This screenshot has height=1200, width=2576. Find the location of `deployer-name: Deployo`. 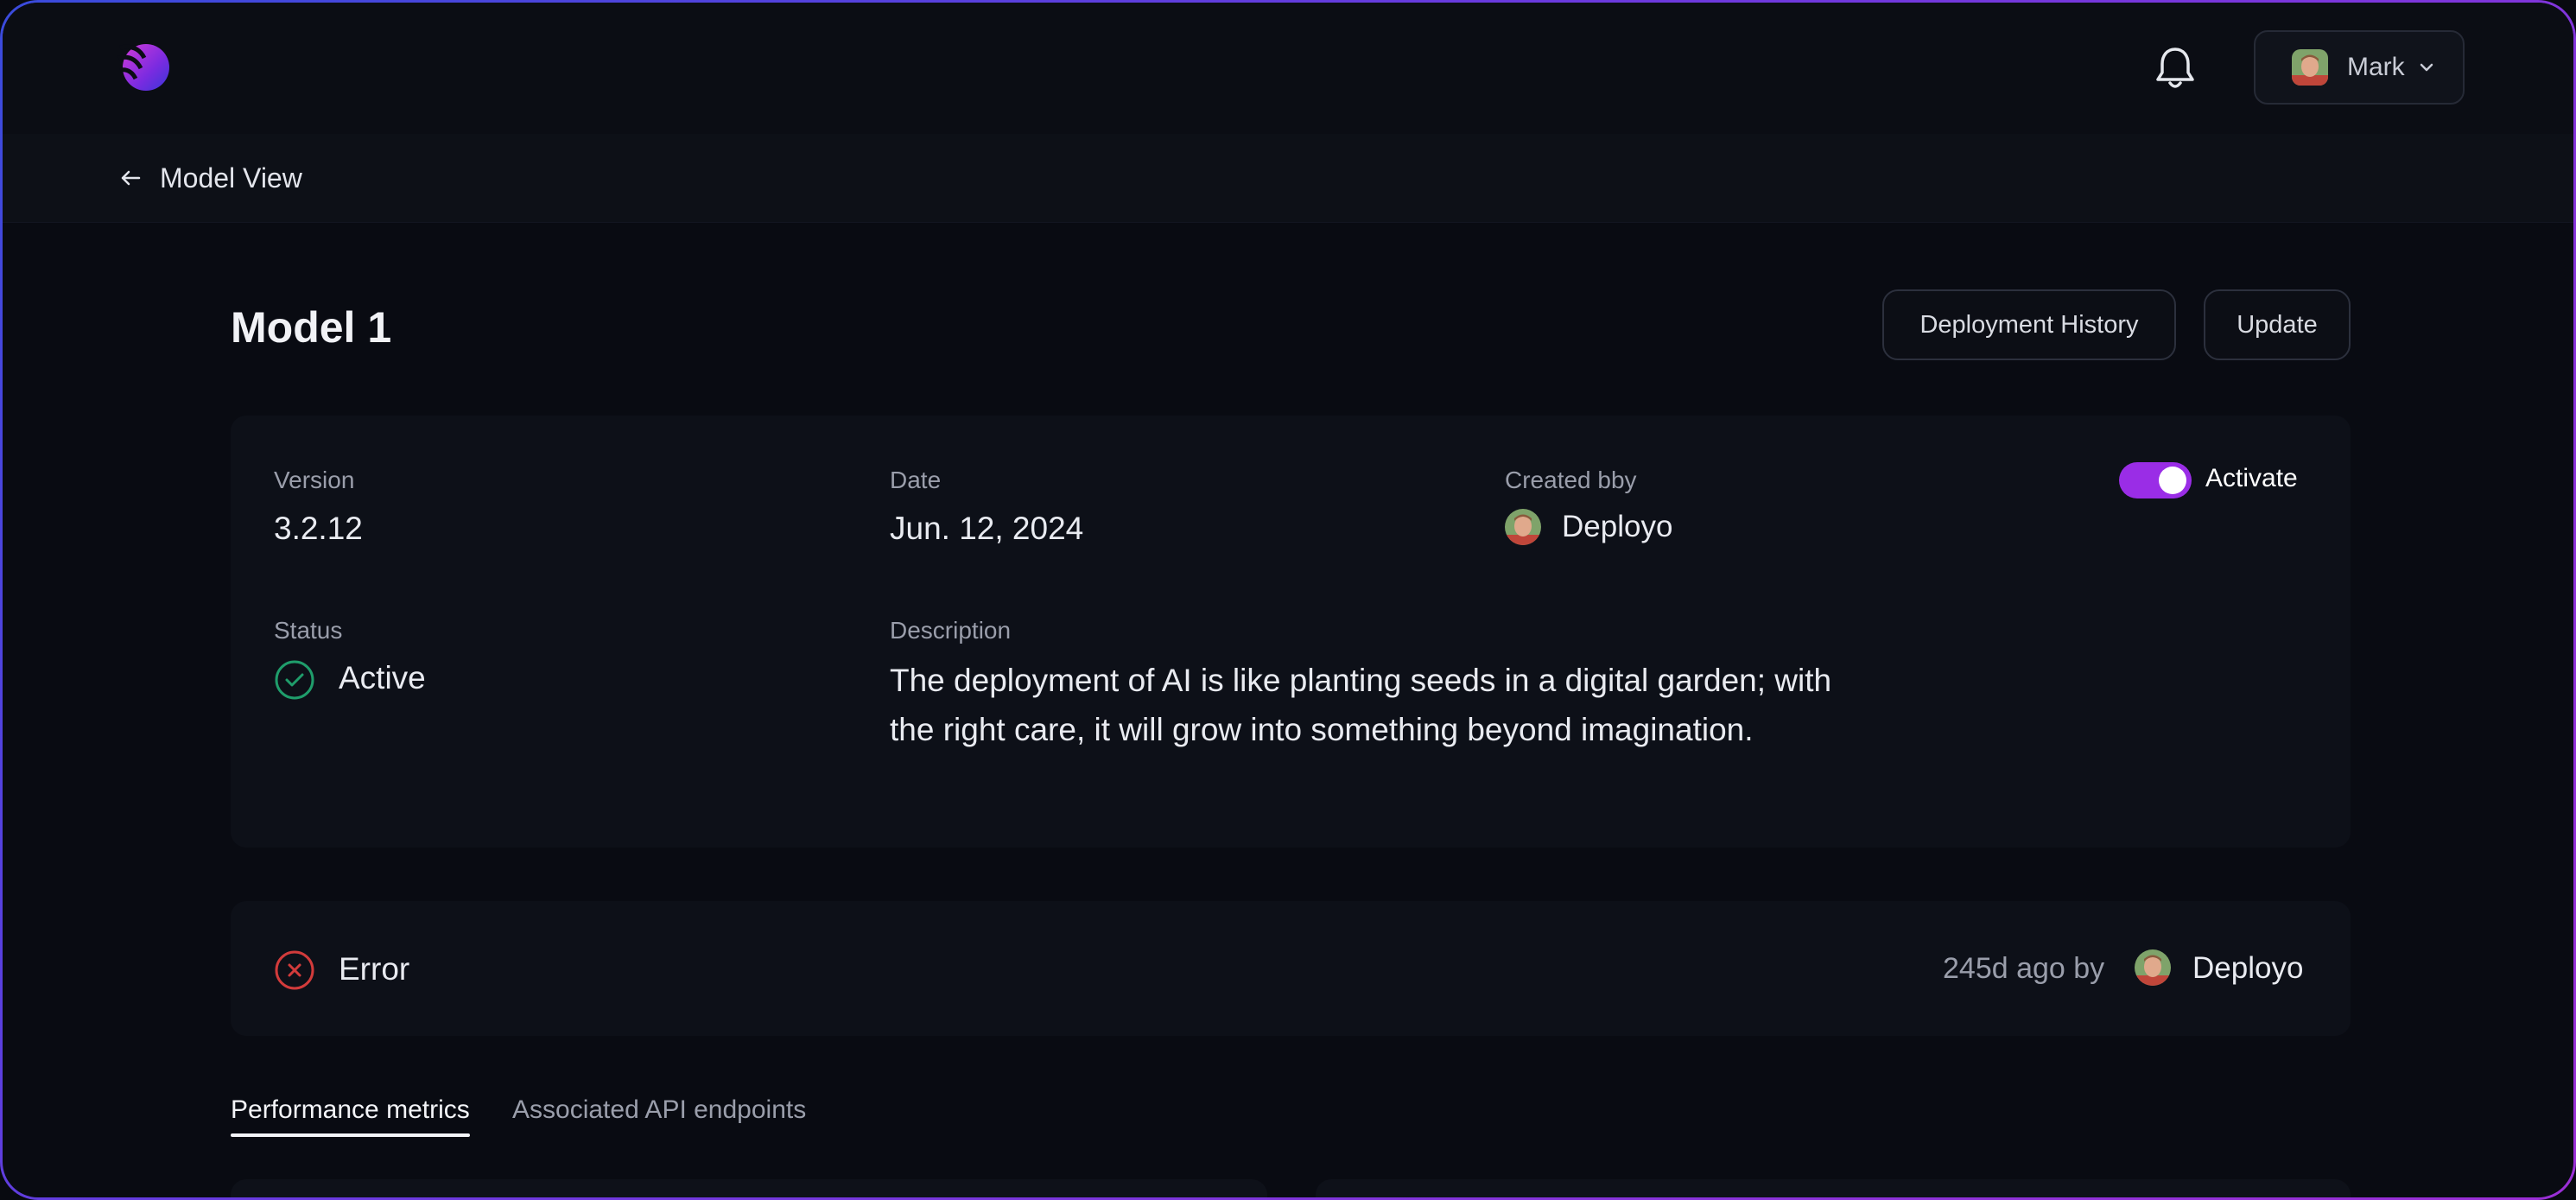

deployer-name: Deployo is located at coordinates (2248, 968).